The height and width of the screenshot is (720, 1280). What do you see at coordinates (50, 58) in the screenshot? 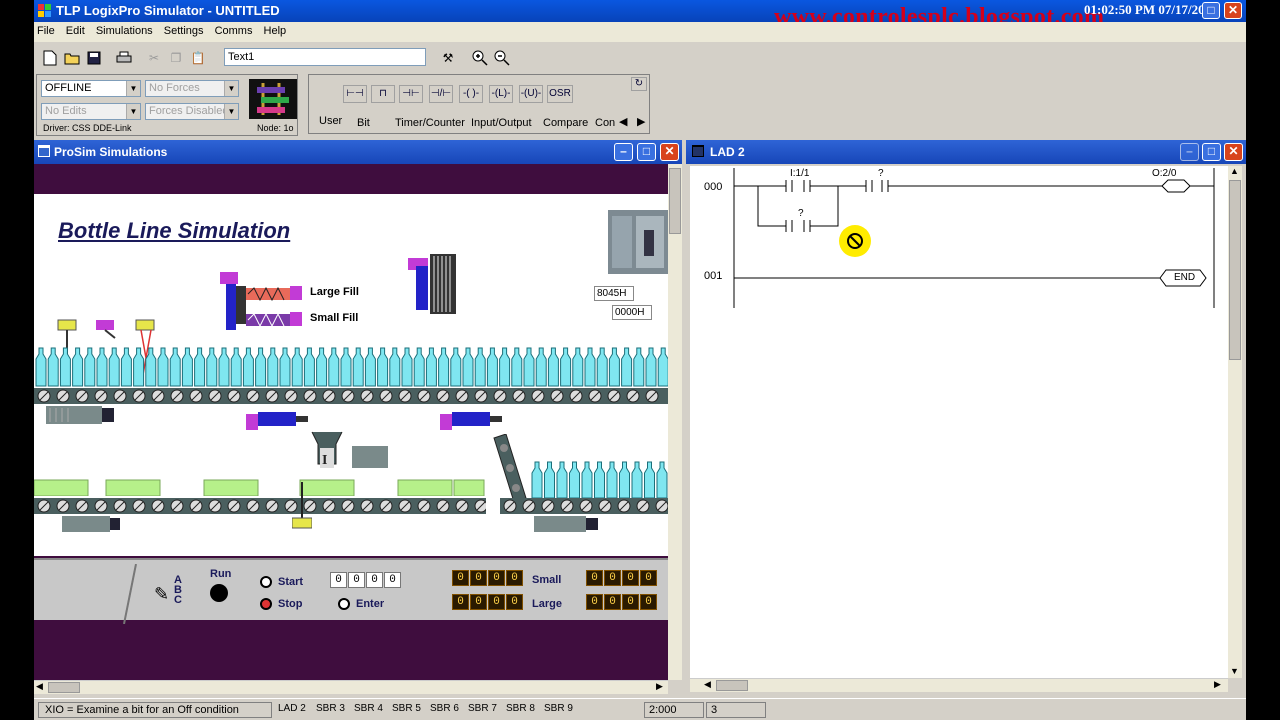
I see `new-file-icon` at bounding box center [50, 58].